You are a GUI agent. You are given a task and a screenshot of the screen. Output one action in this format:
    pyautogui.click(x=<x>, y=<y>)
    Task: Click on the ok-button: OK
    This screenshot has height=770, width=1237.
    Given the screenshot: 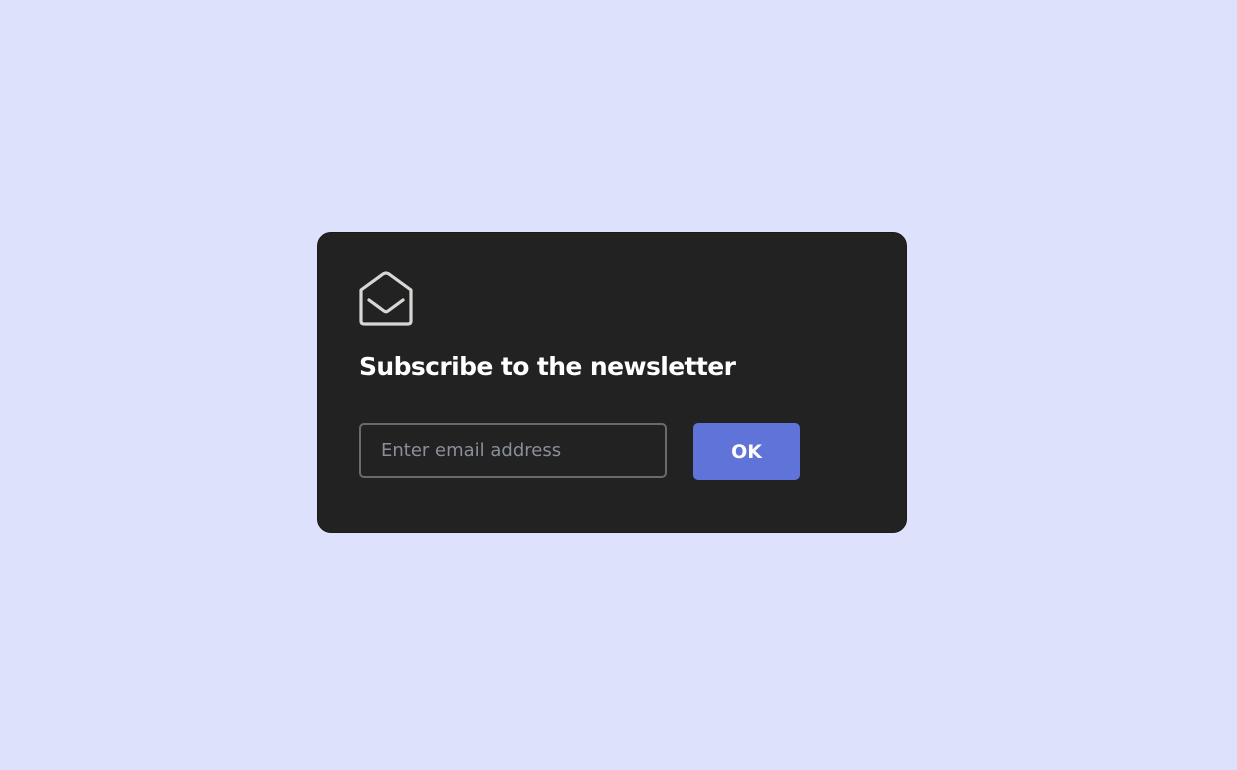 What is the action you would take?
    pyautogui.click(x=746, y=451)
    